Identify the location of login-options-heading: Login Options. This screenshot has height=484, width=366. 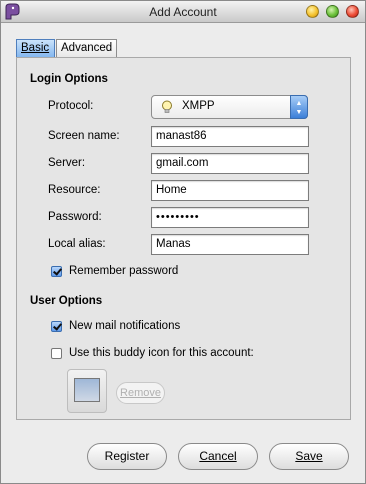
(69, 79).